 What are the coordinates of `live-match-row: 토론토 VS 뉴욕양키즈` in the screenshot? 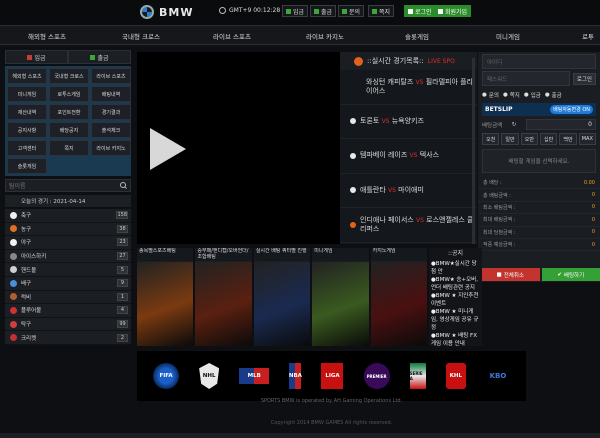 It's located at (408, 122).